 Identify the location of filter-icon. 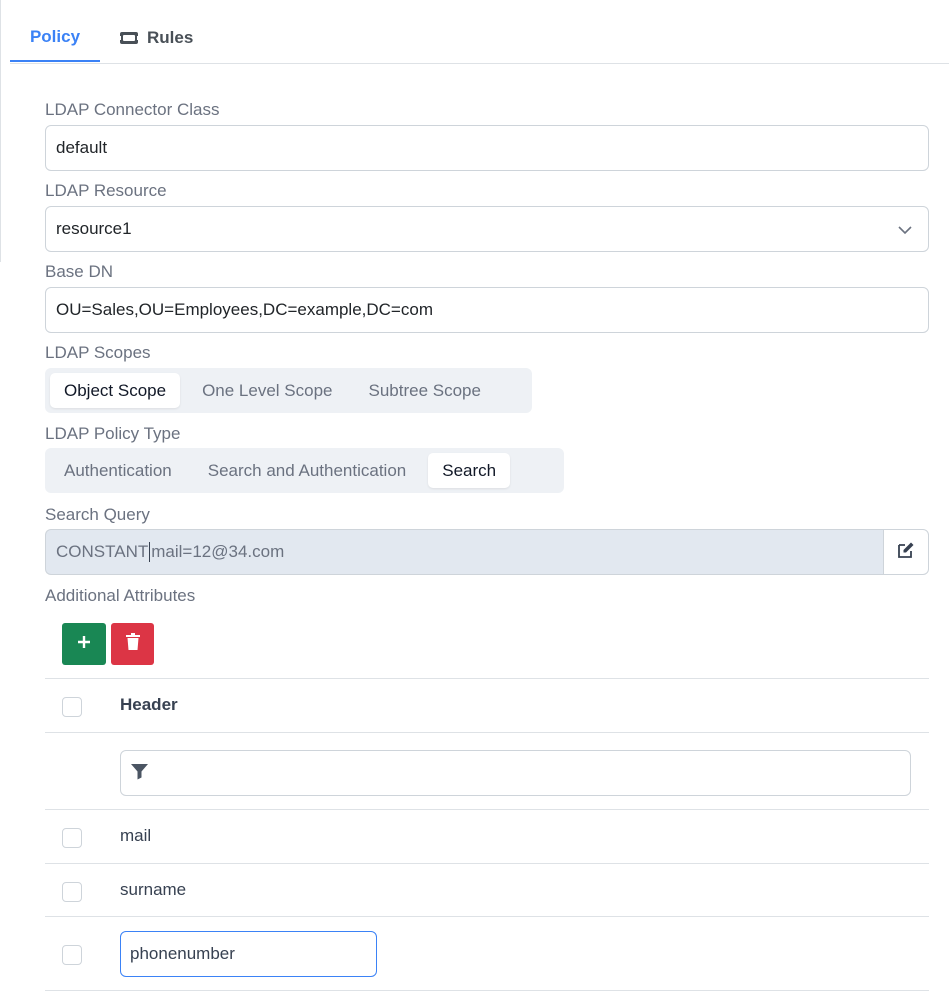
(139, 773).